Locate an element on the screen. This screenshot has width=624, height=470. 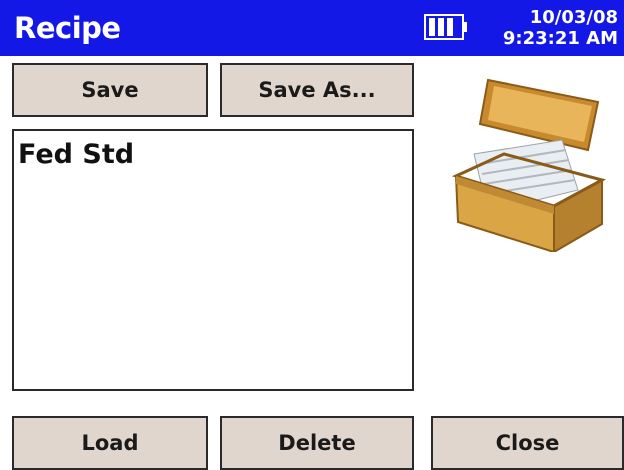
status-time: 9:23:21 AM is located at coordinates (560, 38).